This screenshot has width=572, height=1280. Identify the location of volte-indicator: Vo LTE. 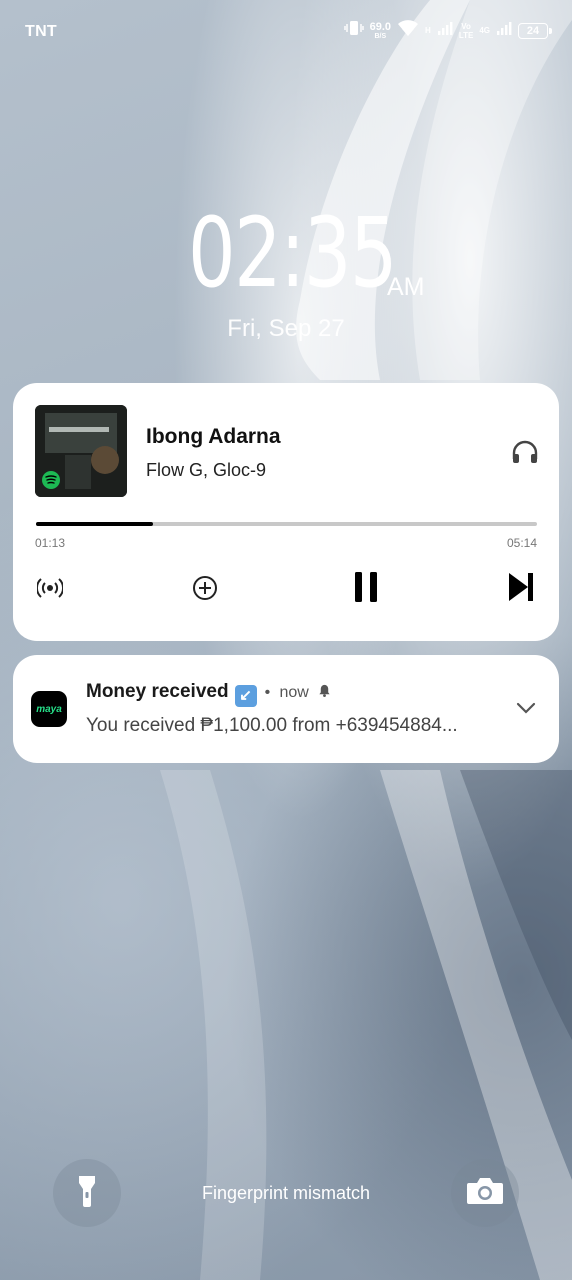
(466, 31).